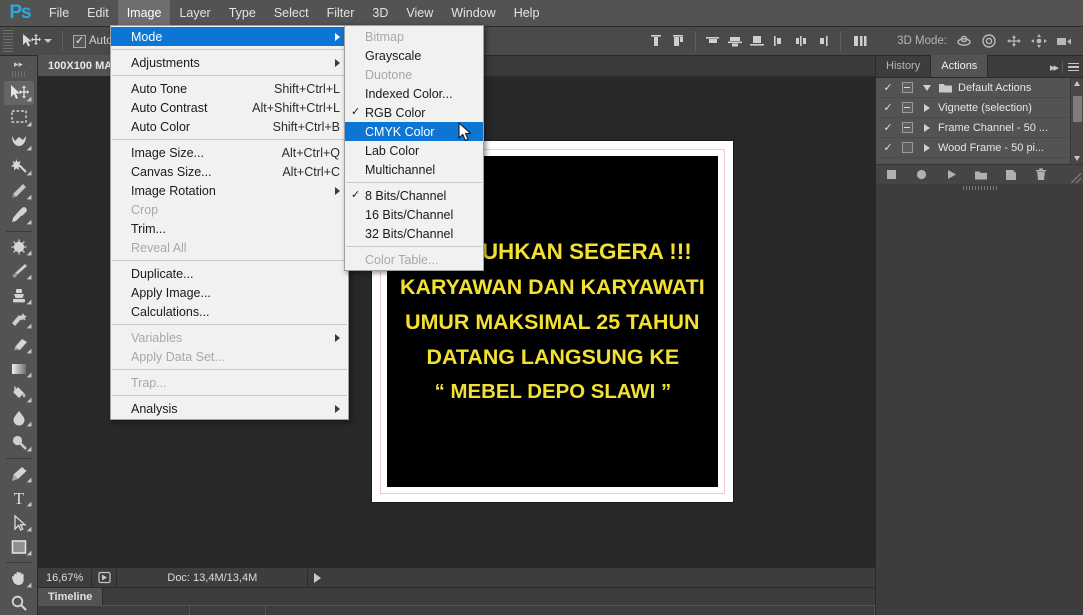 The height and width of the screenshot is (615, 1083). What do you see at coordinates (19, 369) in the screenshot?
I see `gradient-tool` at bounding box center [19, 369].